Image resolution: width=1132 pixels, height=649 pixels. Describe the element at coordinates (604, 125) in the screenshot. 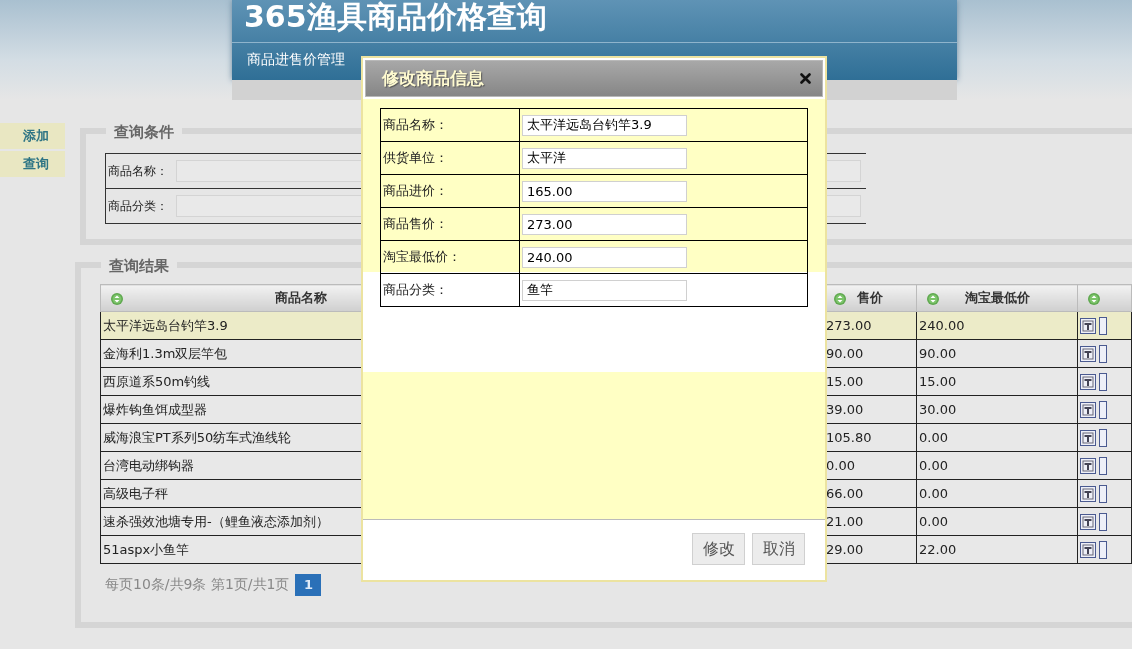

I see `input-field: 太平洋远岛台钓竿3.9` at that location.